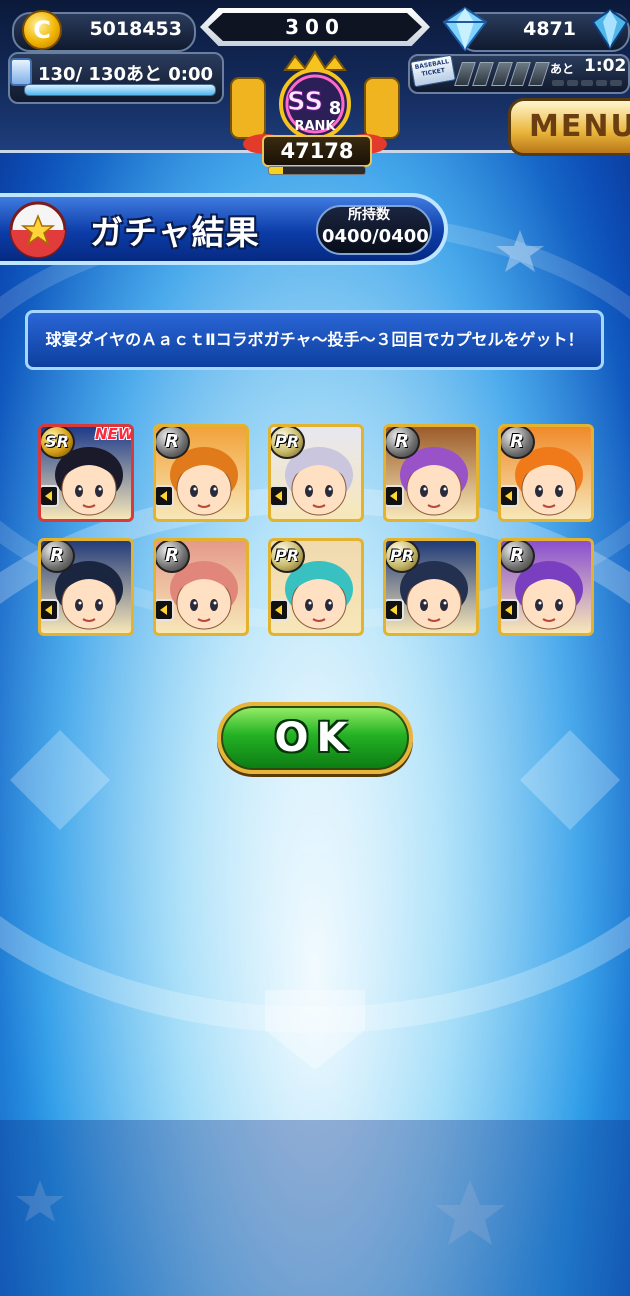 This screenshot has width=630, height=1296. Describe the element at coordinates (465, 29) in the screenshot. I see `diamond-icon` at that location.